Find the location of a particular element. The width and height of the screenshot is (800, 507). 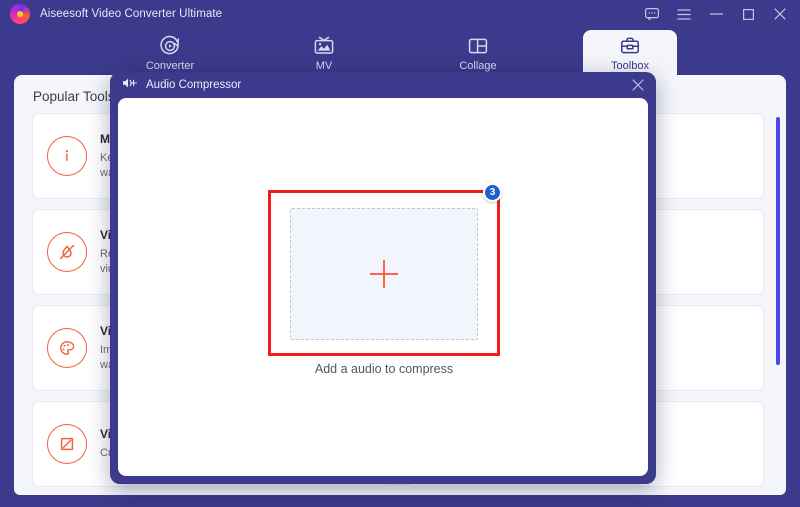

dropzone-label: Add a audio to compress is located at coordinates (384, 369).